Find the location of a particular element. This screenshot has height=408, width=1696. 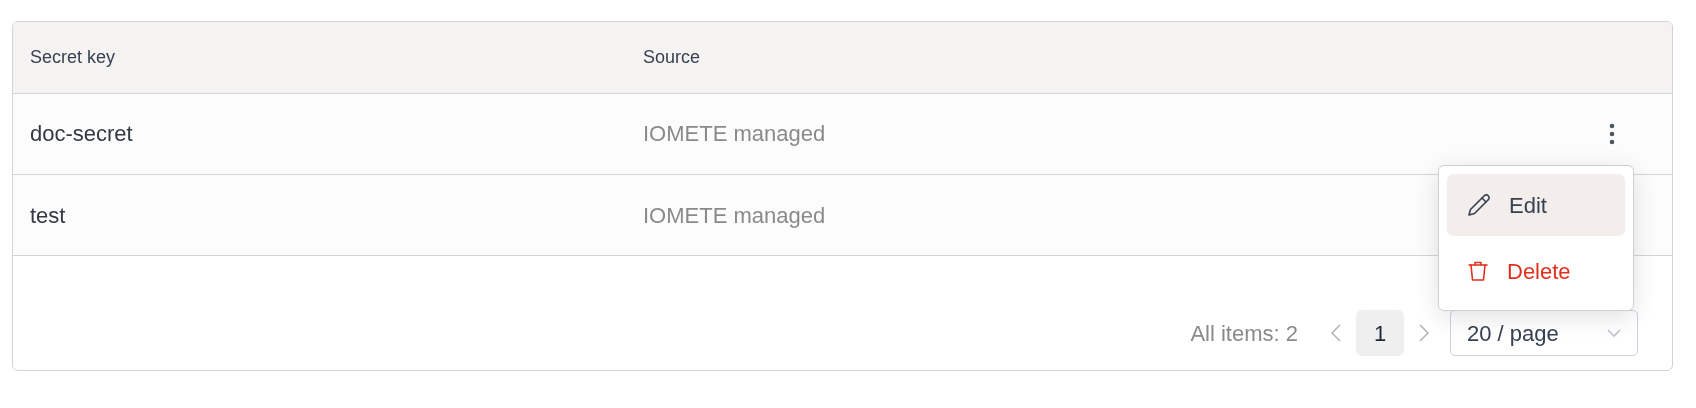

table-cell-text: test is located at coordinates (48, 215).